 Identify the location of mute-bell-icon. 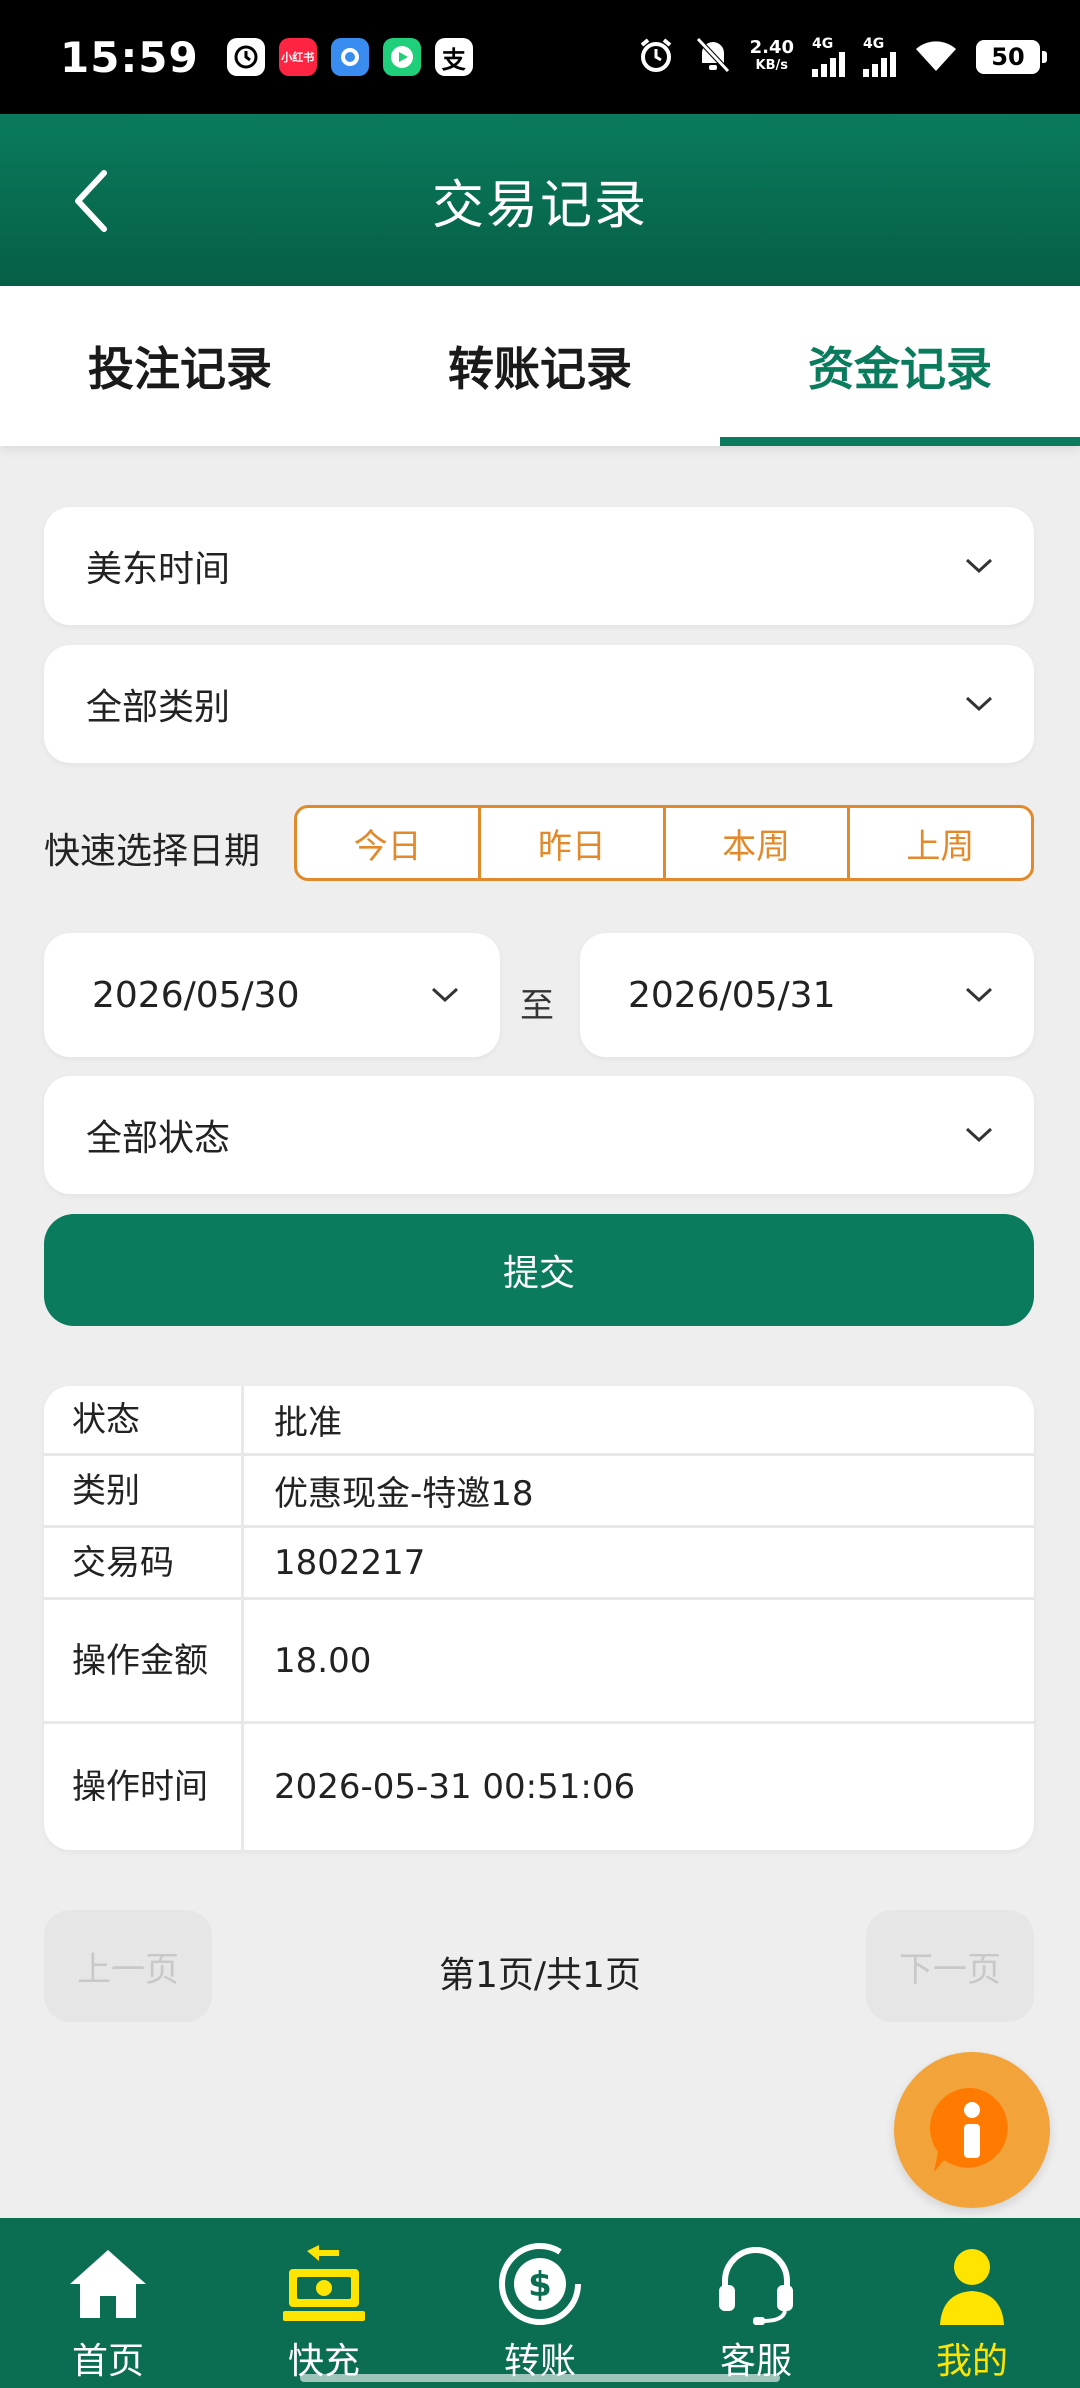
(713, 57).